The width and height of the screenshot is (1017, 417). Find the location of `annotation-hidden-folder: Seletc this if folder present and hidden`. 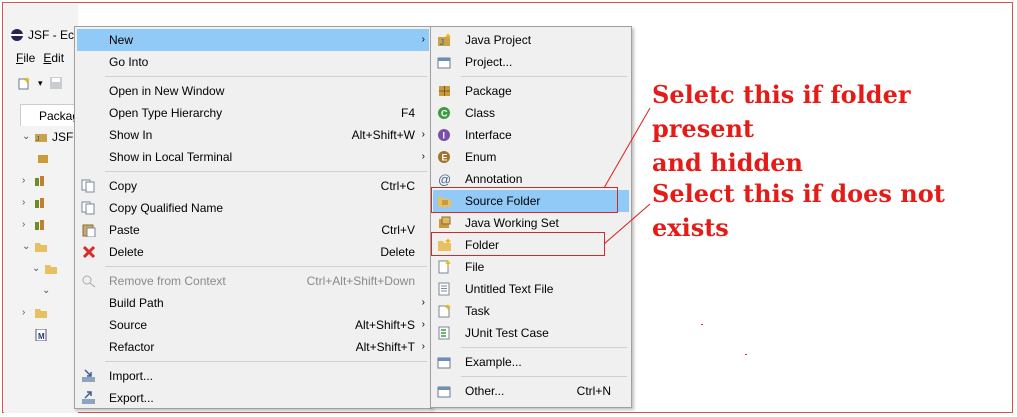

annotation-hidden-folder: Seletc this if folder present and hidden is located at coordinates (834, 129).